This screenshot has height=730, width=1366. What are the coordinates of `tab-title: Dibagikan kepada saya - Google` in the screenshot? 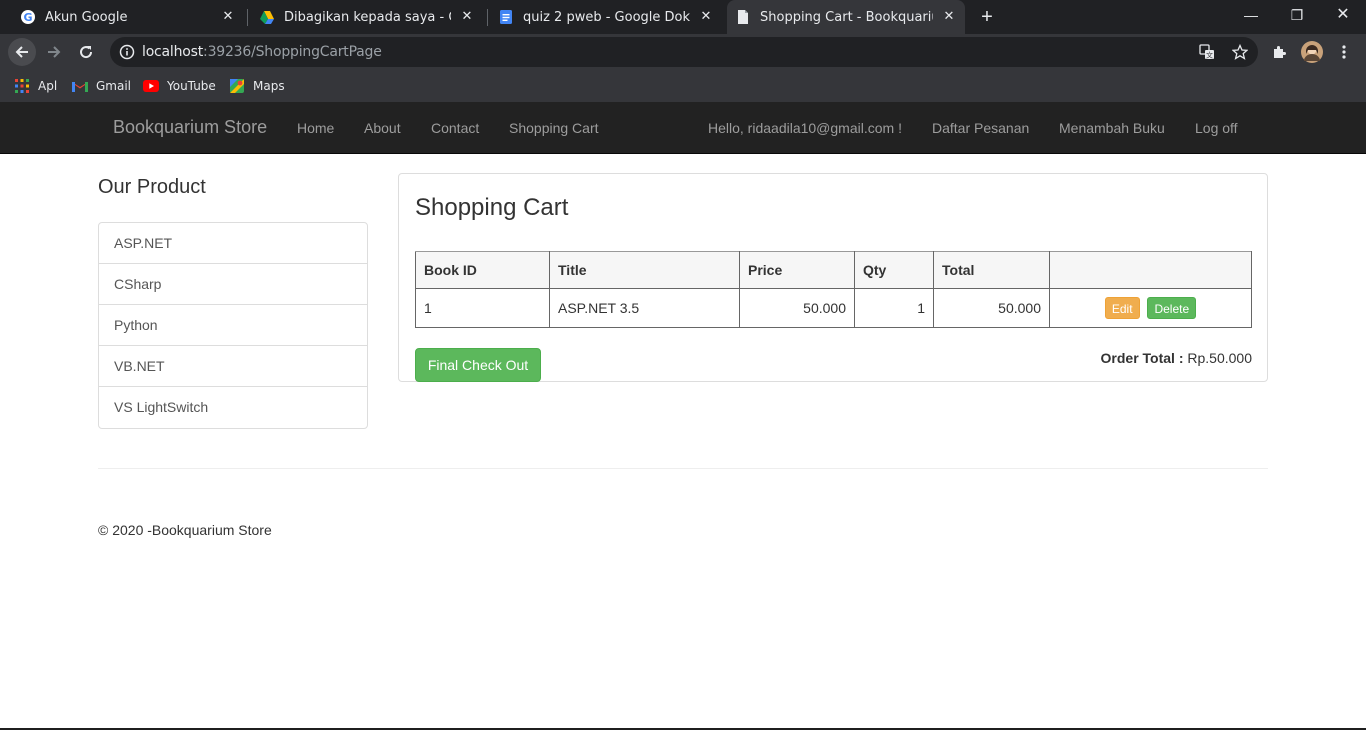 It's located at (367, 17).